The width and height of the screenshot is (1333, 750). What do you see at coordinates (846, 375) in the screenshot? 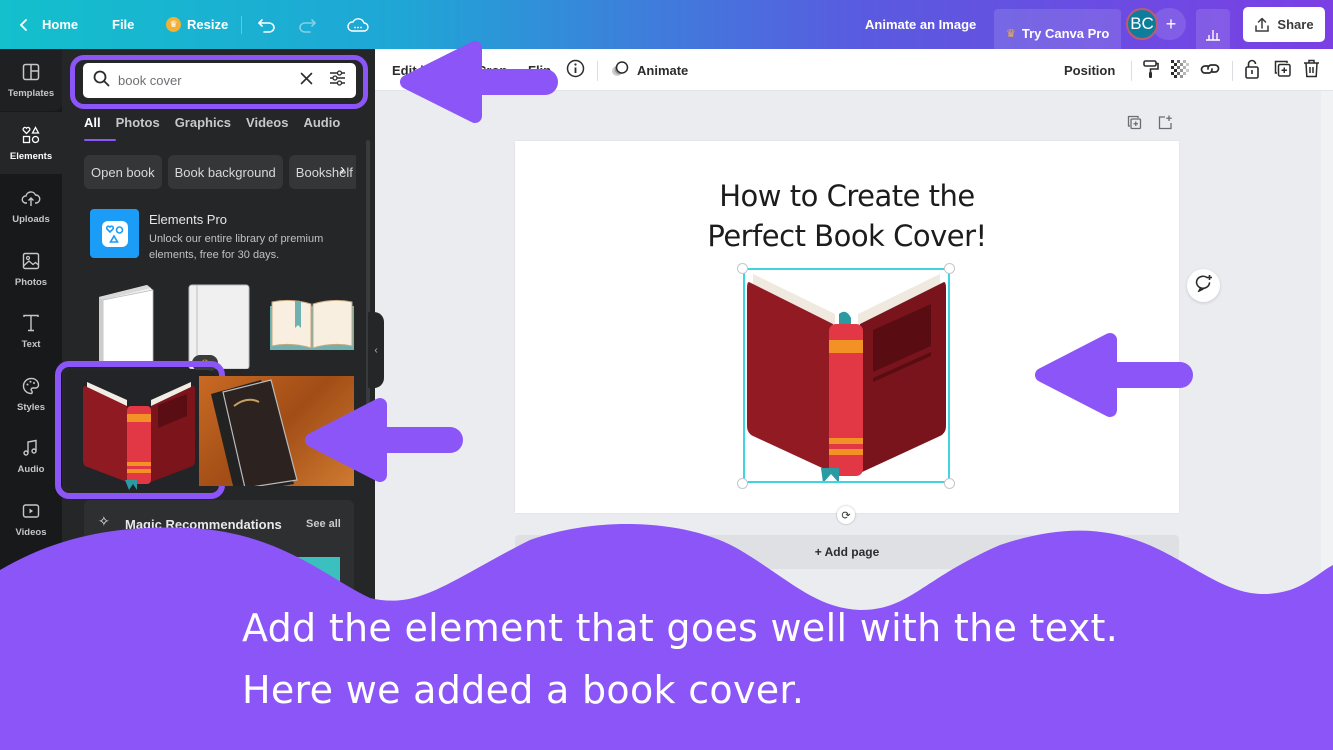
I see `selection-bounding-box` at bounding box center [846, 375].